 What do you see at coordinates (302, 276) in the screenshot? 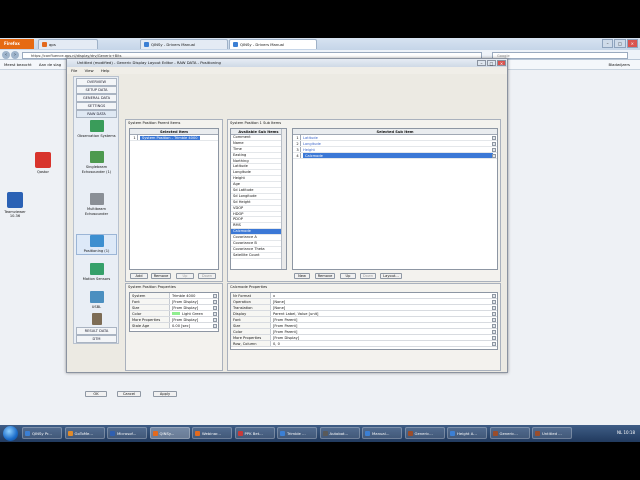
I see `new-button: New` at bounding box center [302, 276].